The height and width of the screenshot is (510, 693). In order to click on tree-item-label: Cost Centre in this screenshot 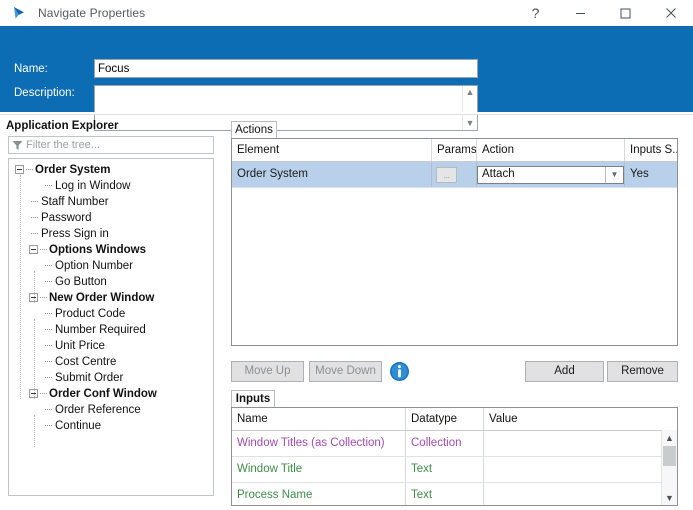, I will do `click(86, 362)`.